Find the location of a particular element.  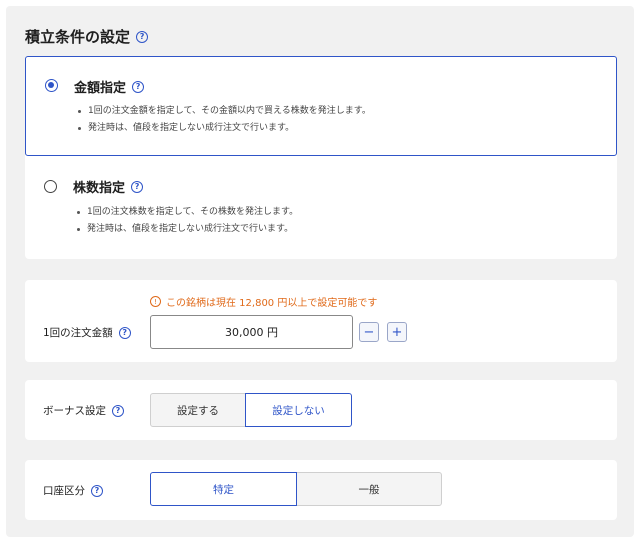

bonus-toggle: 設定する 設定しない is located at coordinates (251, 410).